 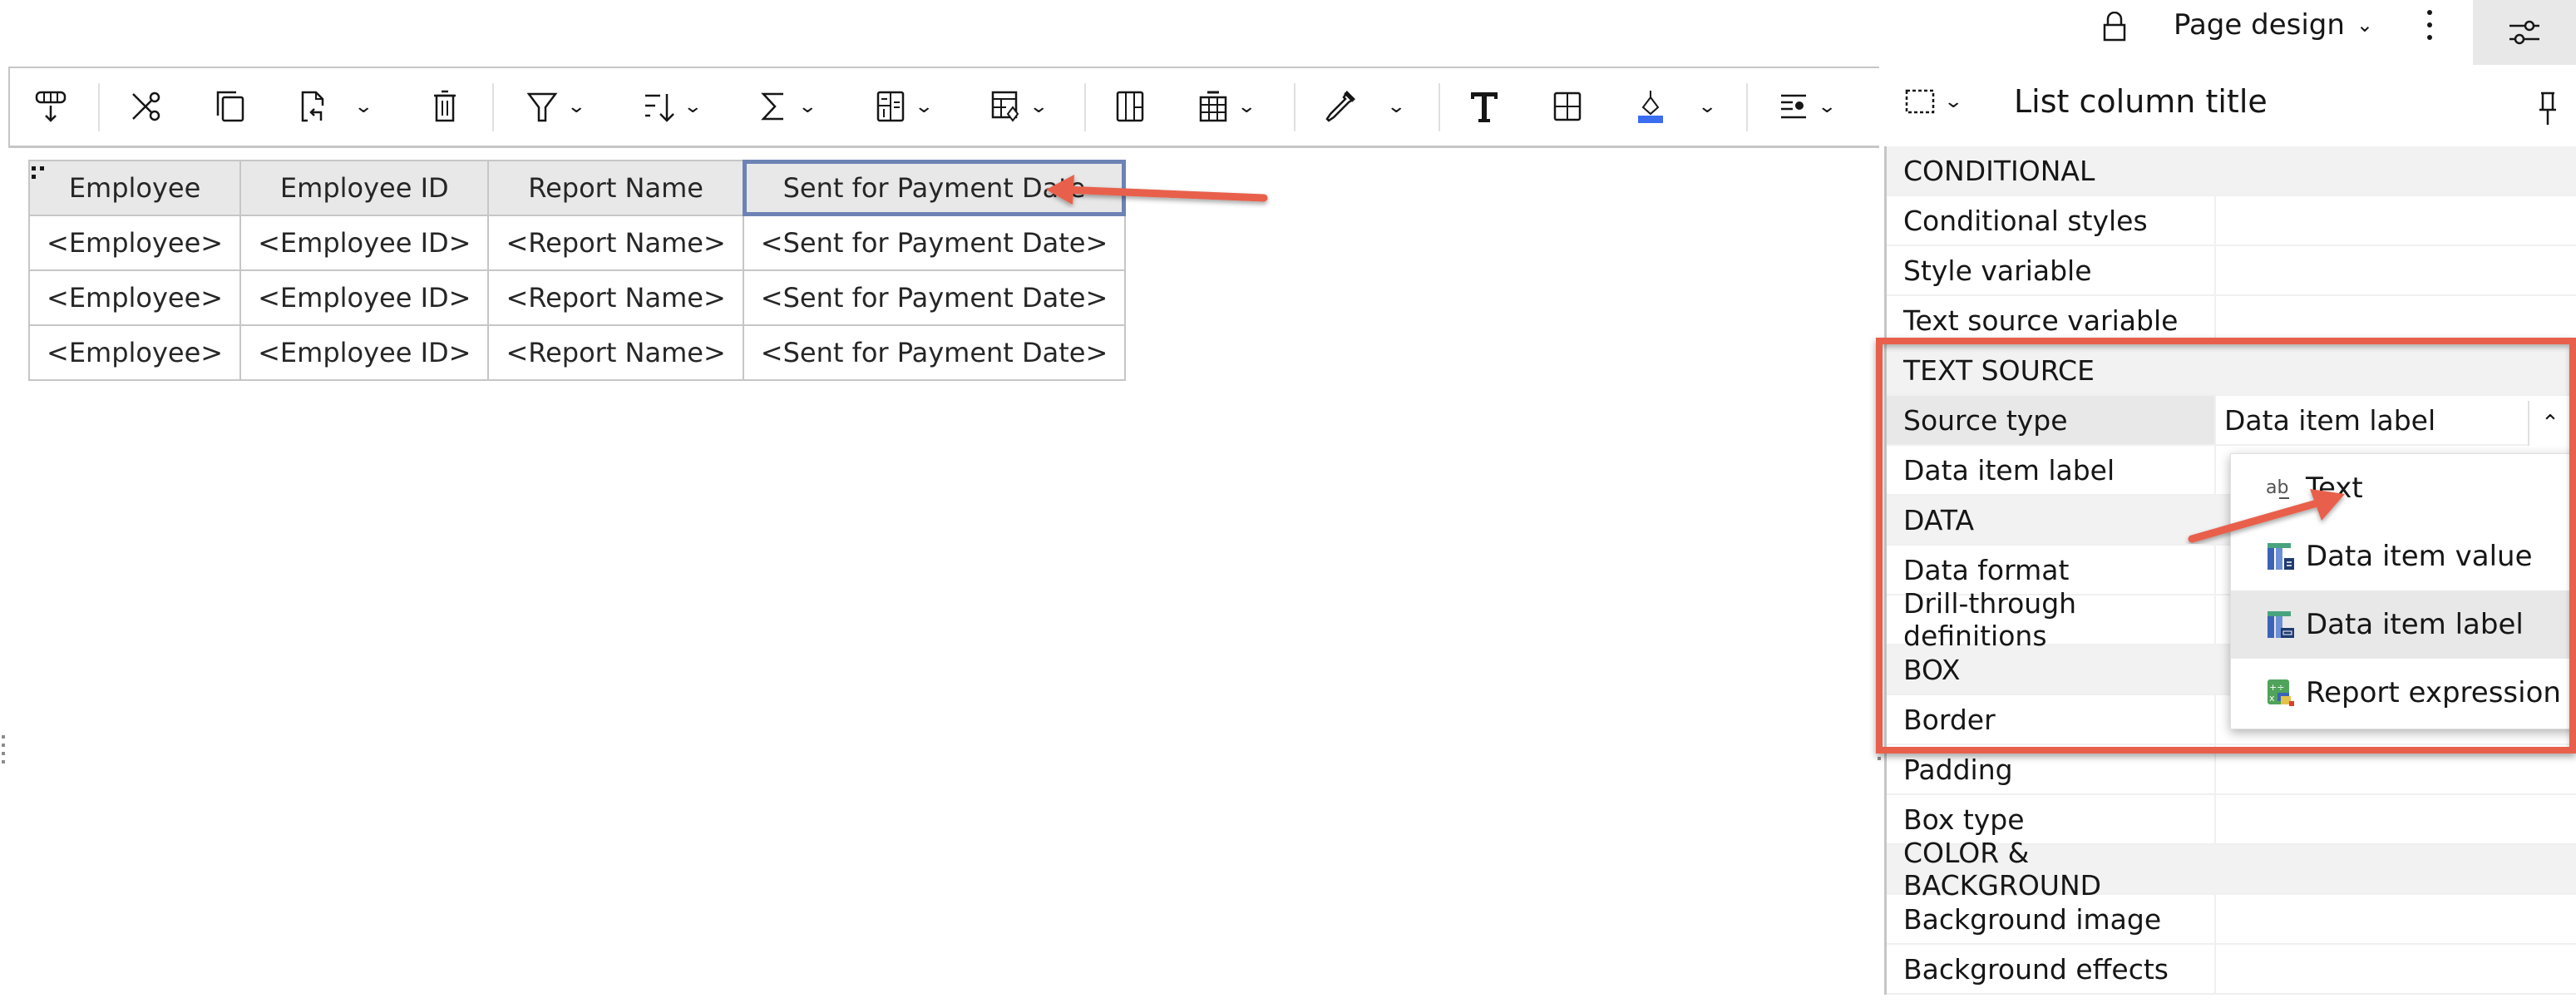 What do you see at coordinates (2051, 919) in the screenshot?
I see `prop-label: Background image` at bounding box center [2051, 919].